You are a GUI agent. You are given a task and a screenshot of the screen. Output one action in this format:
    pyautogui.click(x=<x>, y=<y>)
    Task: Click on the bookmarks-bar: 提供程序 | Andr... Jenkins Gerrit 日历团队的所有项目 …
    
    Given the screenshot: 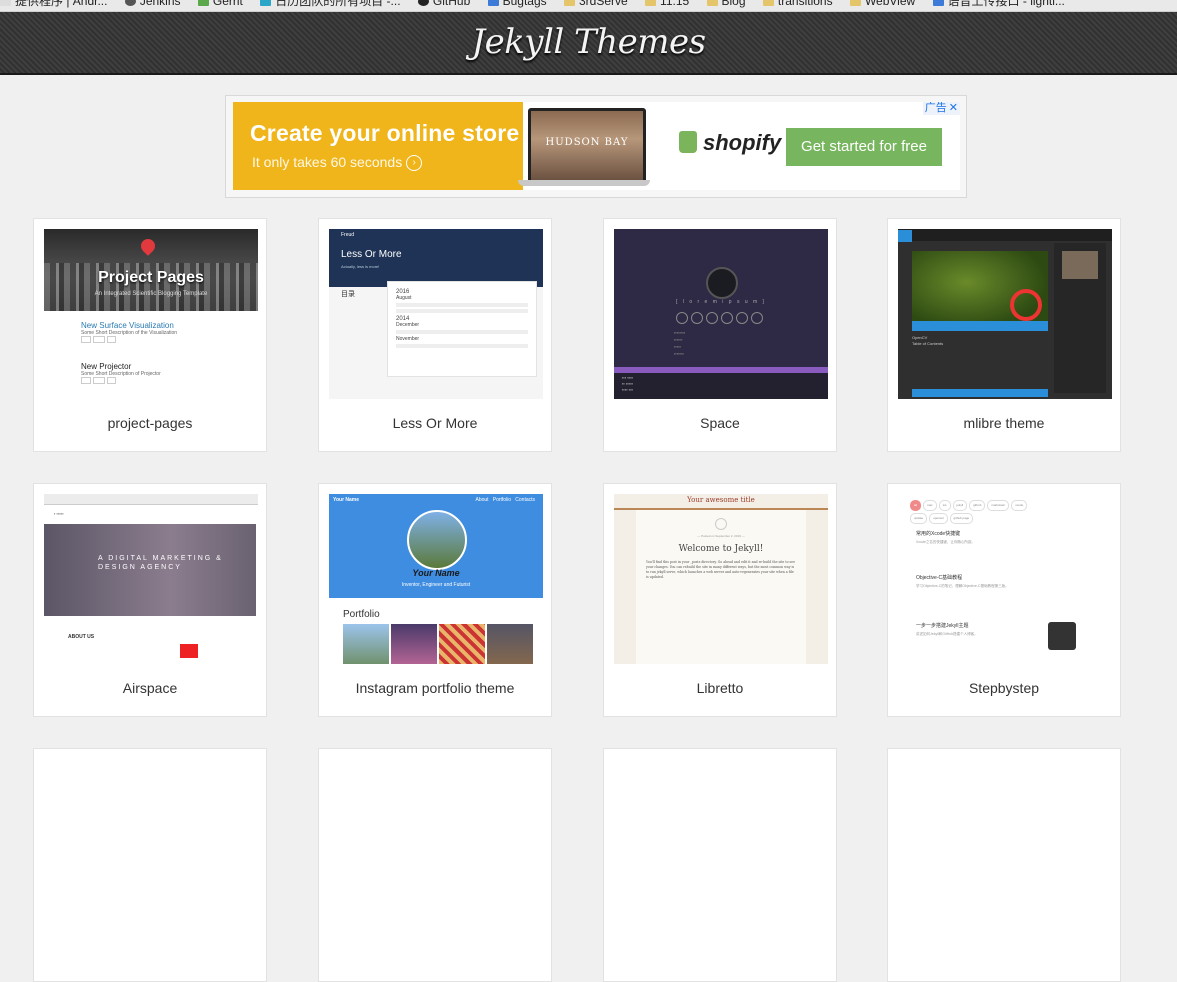 What is the action you would take?
    pyautogui.click(x=588, y=6)
    